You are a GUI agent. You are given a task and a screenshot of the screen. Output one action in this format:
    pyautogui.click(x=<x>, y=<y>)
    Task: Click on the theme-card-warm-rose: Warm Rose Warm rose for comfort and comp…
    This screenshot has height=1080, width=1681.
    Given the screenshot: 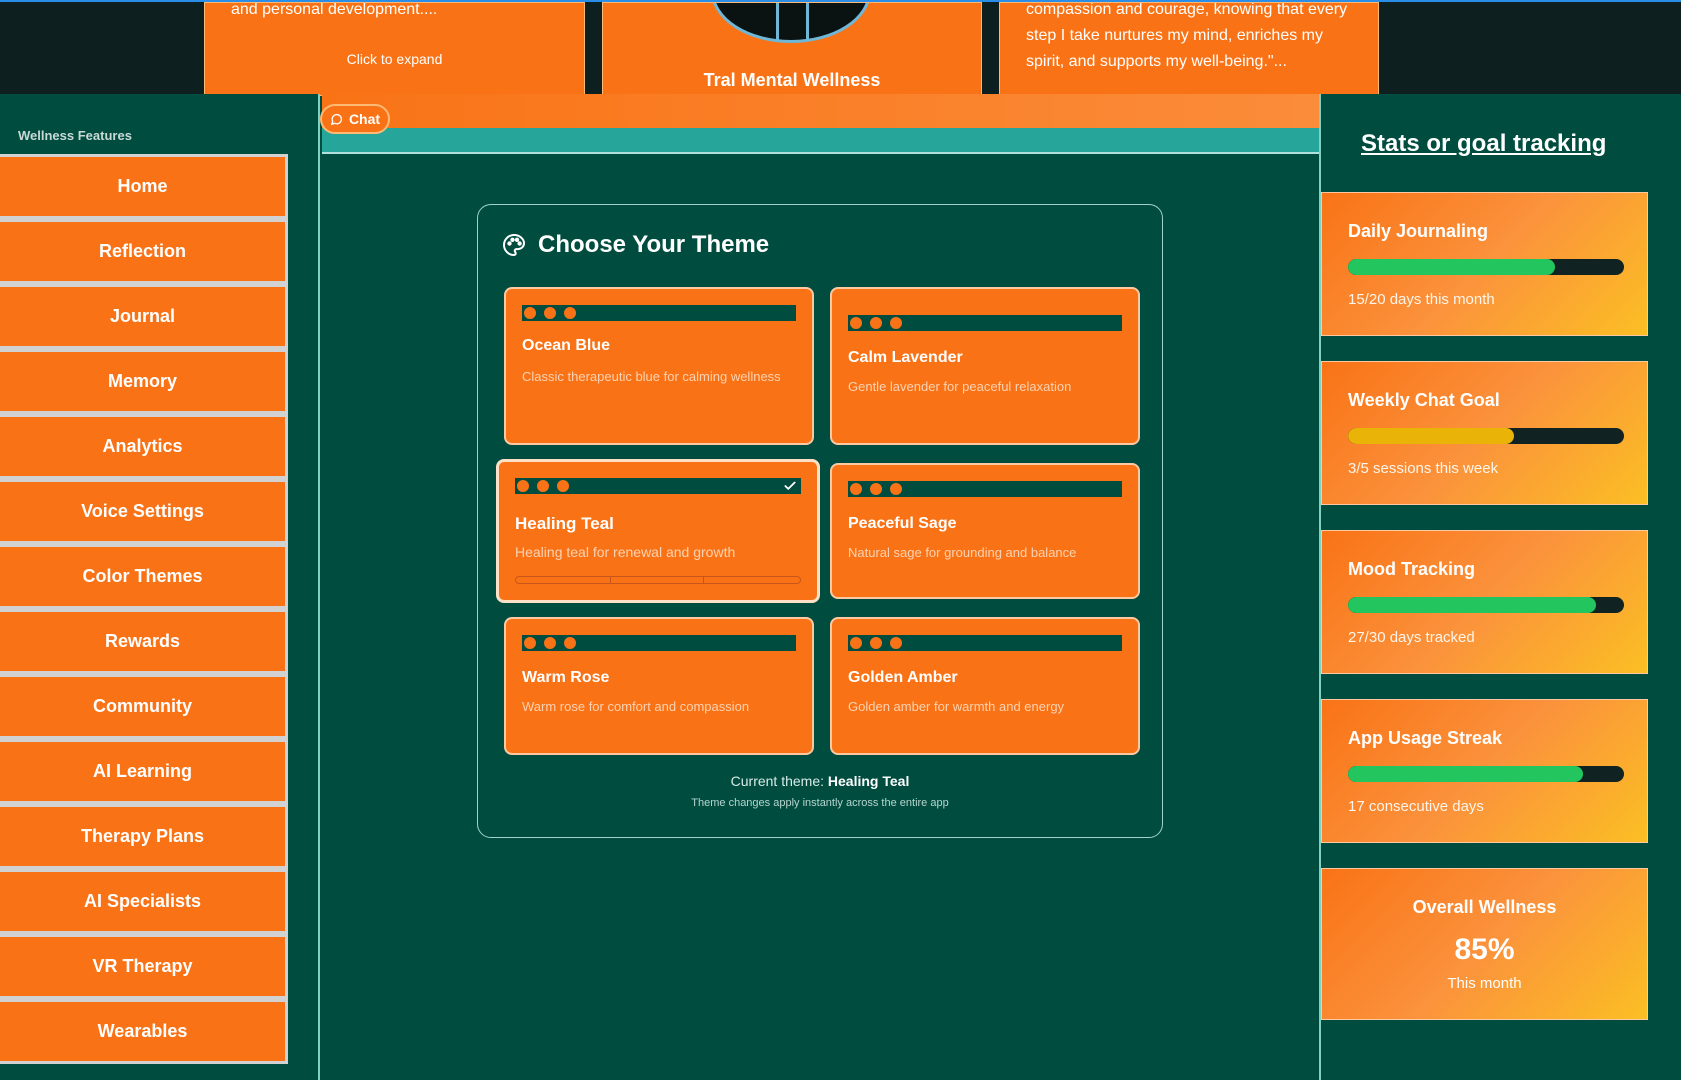 What is the action you would take?
    pyautogui.click(x=659, y=686)
    